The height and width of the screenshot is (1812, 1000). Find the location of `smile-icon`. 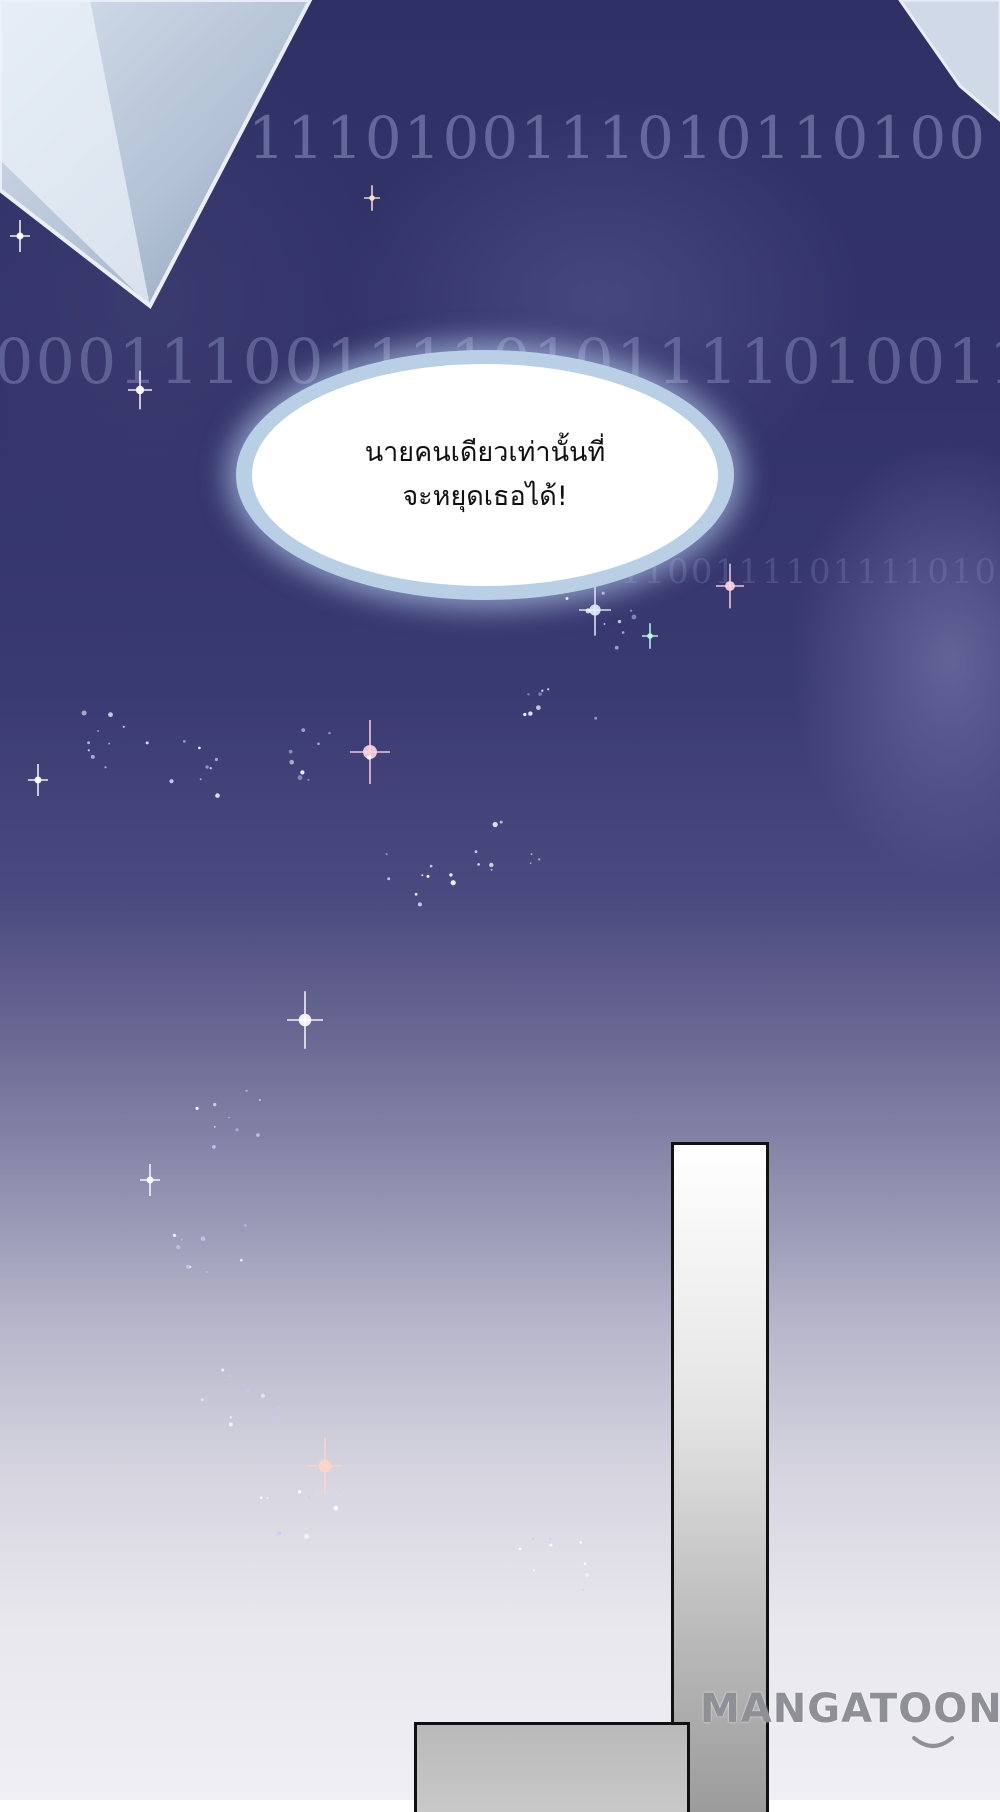

smile-icon is located at coordinates (933, 1742).